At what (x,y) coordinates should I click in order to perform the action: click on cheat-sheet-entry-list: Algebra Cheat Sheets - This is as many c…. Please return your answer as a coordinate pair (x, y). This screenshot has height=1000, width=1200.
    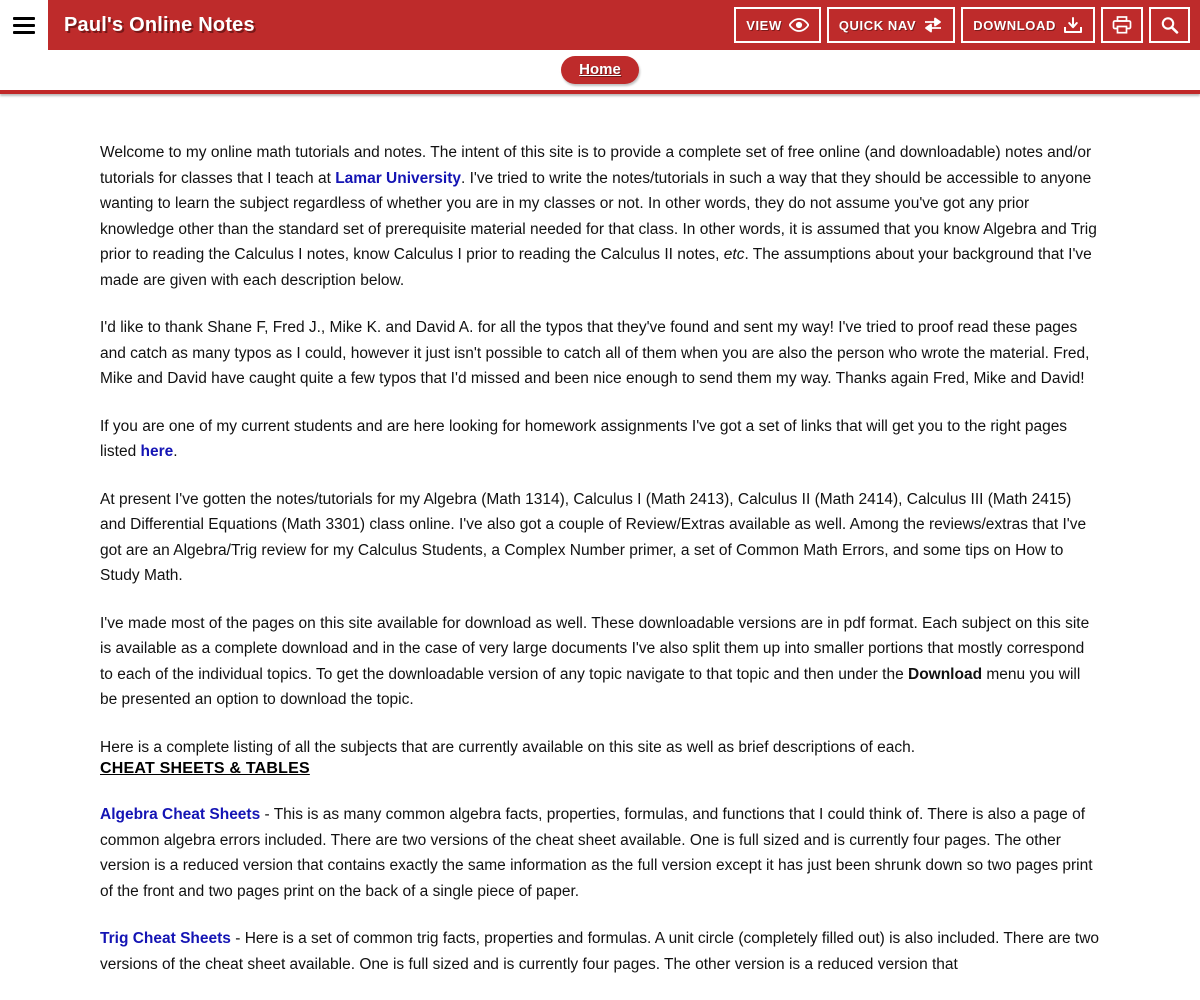
    Looking at the image, I should click on (600, 889).